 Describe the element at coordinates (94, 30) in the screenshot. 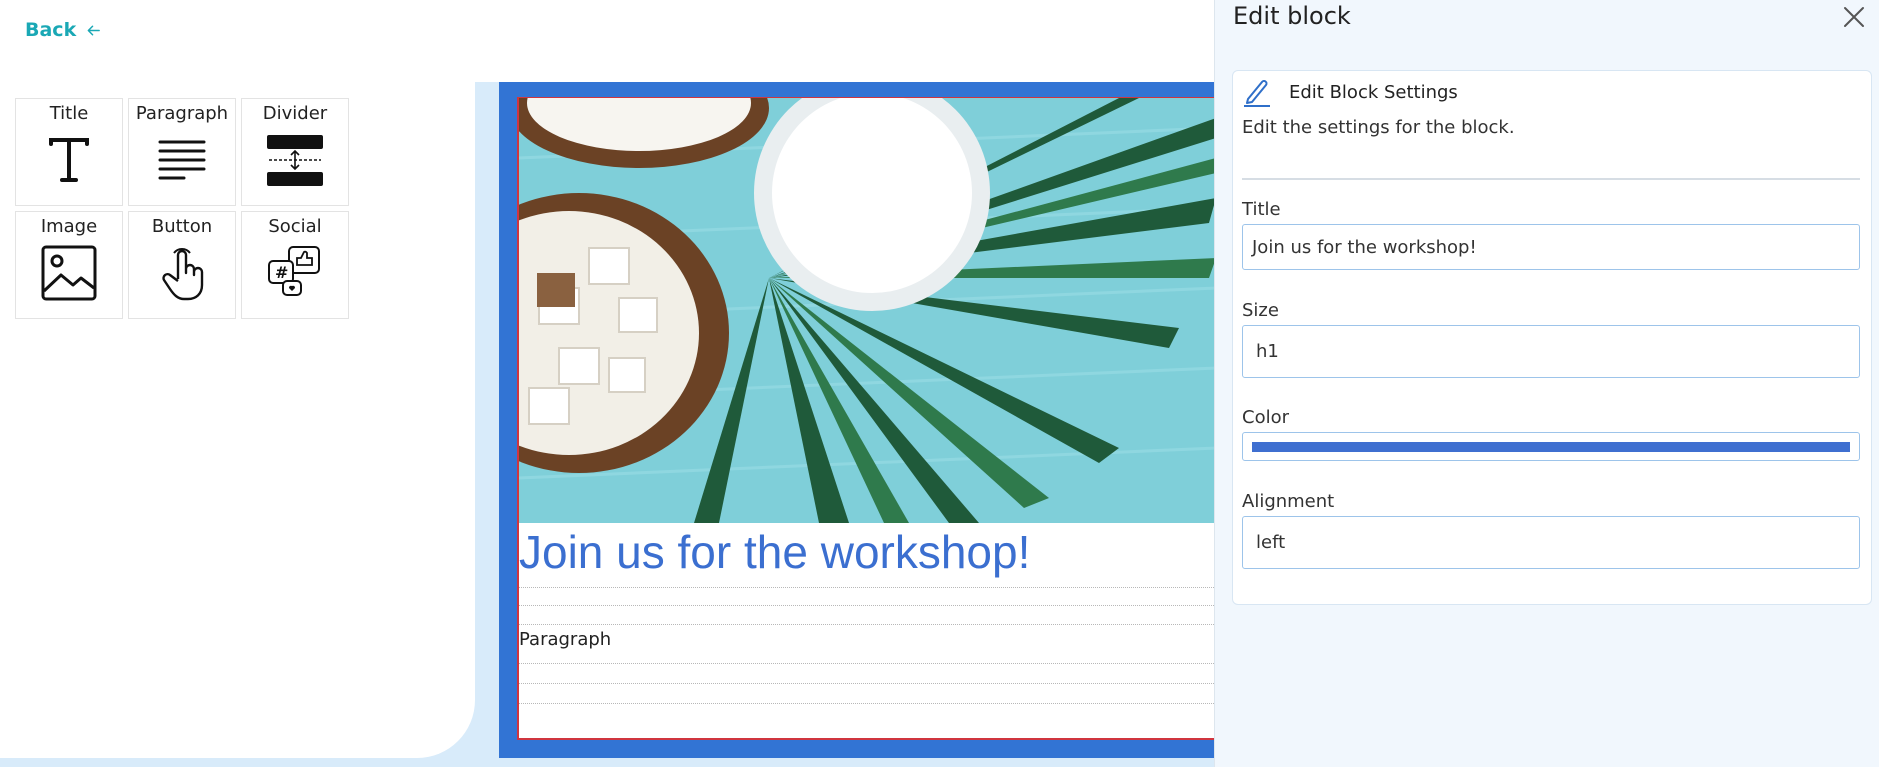

I see `arrow-left-icon` at that location.